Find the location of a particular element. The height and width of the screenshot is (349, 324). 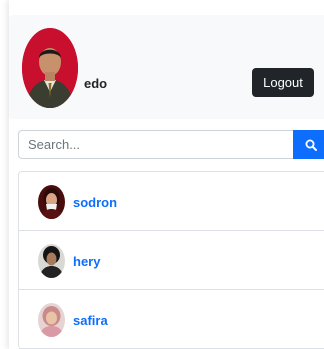

user-name-link: safira is located at coordinates (90, 320).